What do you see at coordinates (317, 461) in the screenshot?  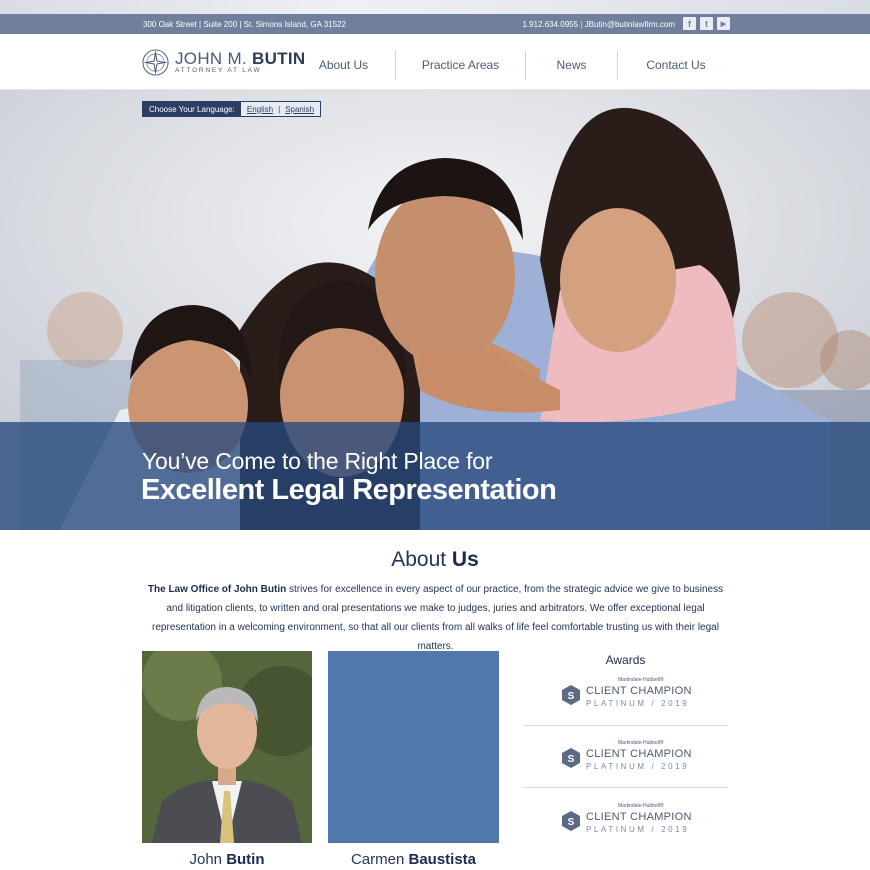 I see `hero-headline-light: You’ve Come to the Right Place for` at bounding box center [317, 461].